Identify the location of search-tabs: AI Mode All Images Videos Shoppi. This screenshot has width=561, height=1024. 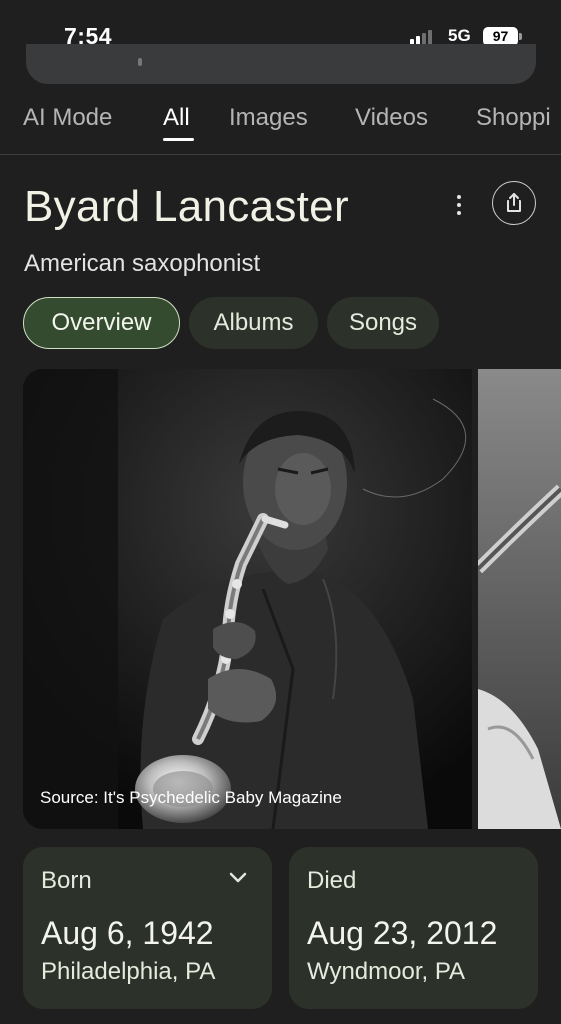
(280, 126).